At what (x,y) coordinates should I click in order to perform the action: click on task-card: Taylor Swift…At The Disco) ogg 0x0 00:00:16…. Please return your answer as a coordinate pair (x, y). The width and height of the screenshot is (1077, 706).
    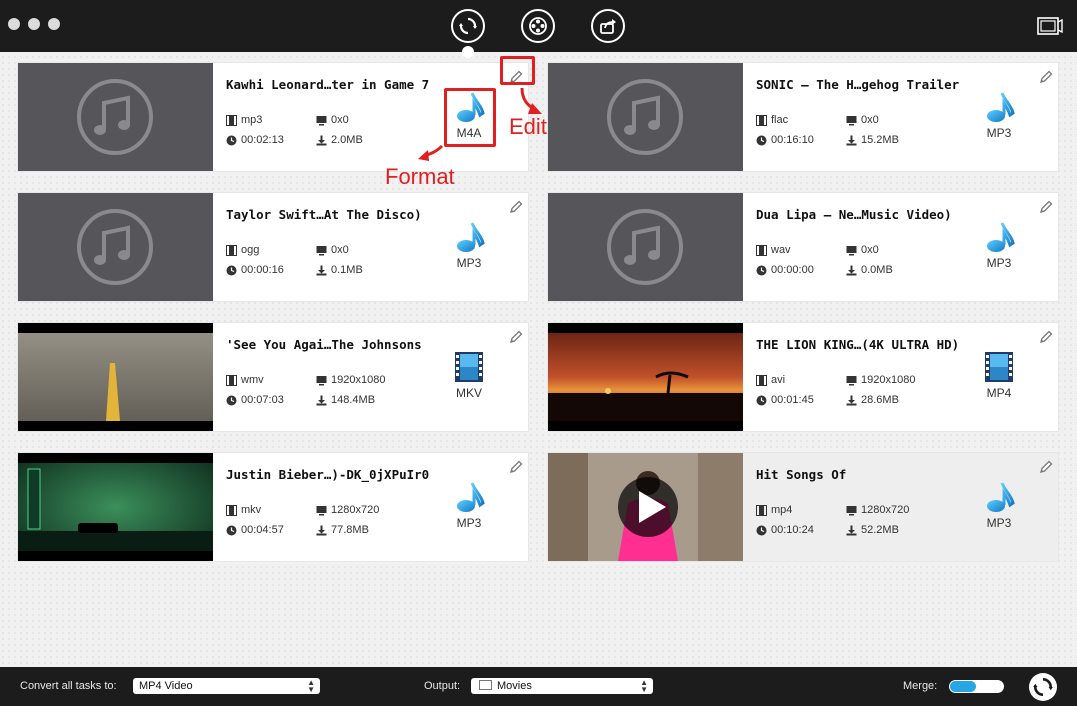
    Looking at the image, I should click on (273, 247).